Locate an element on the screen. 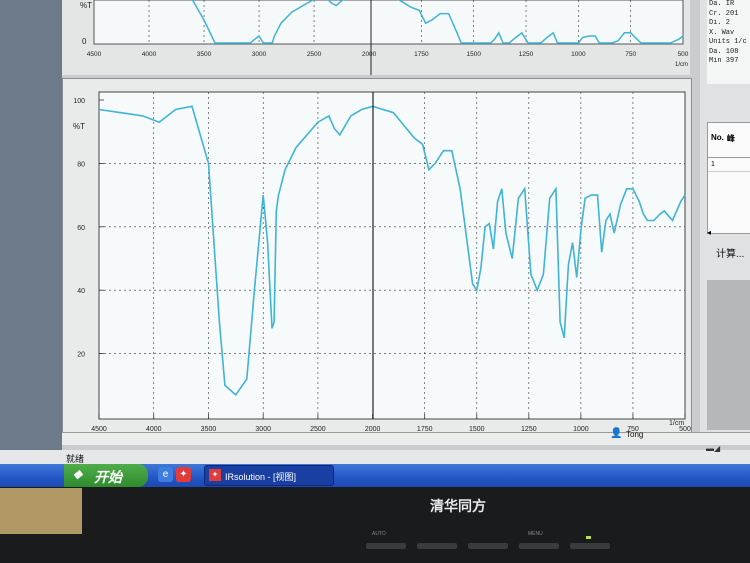 The image size is (750, 563). left-toolbar is located at coordinates (31, 225).